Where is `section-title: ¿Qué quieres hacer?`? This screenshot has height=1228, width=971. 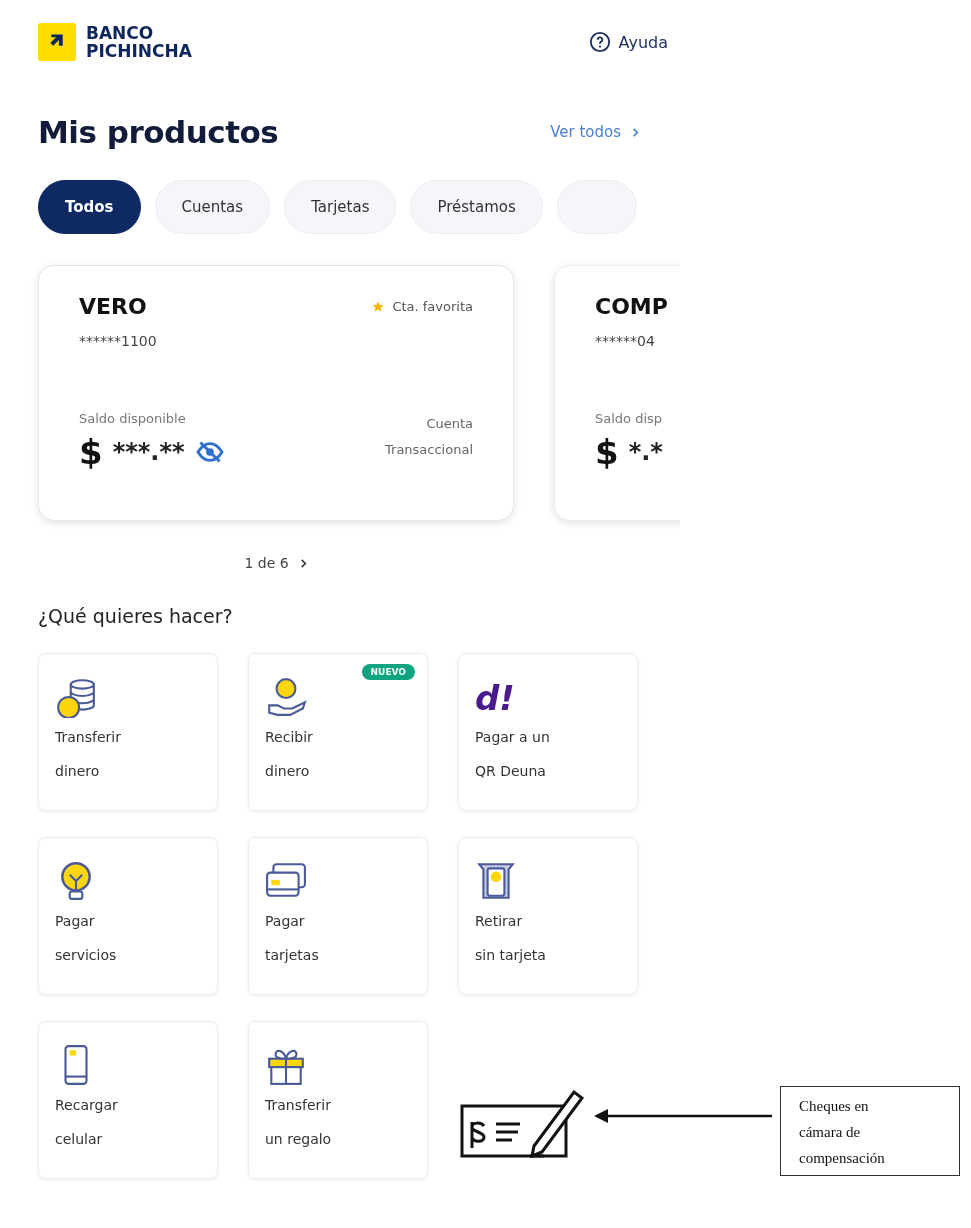 section-title: ¿Qué quieres hacer? is located at coordinates (136, 616).